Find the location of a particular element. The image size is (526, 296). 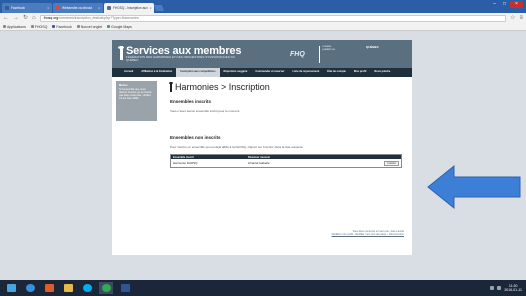

section-heading-non-inscrits: Ensembles non inscrits is located at coordinates (195, 137).